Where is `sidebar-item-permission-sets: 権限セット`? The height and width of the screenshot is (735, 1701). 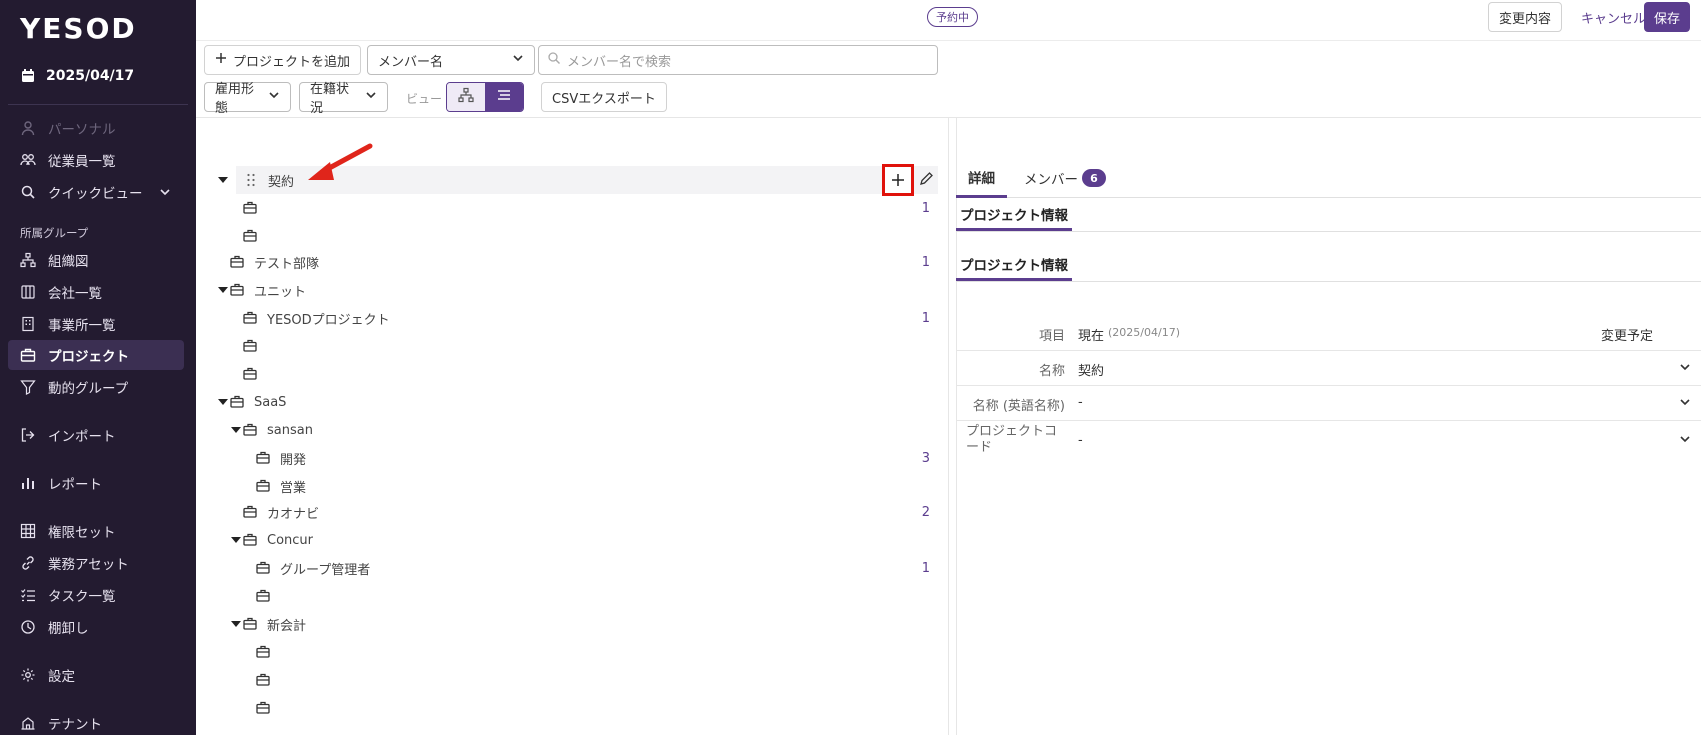 sidebar-item-permission-sets: 権限セット is located at coordinates (96, 531).